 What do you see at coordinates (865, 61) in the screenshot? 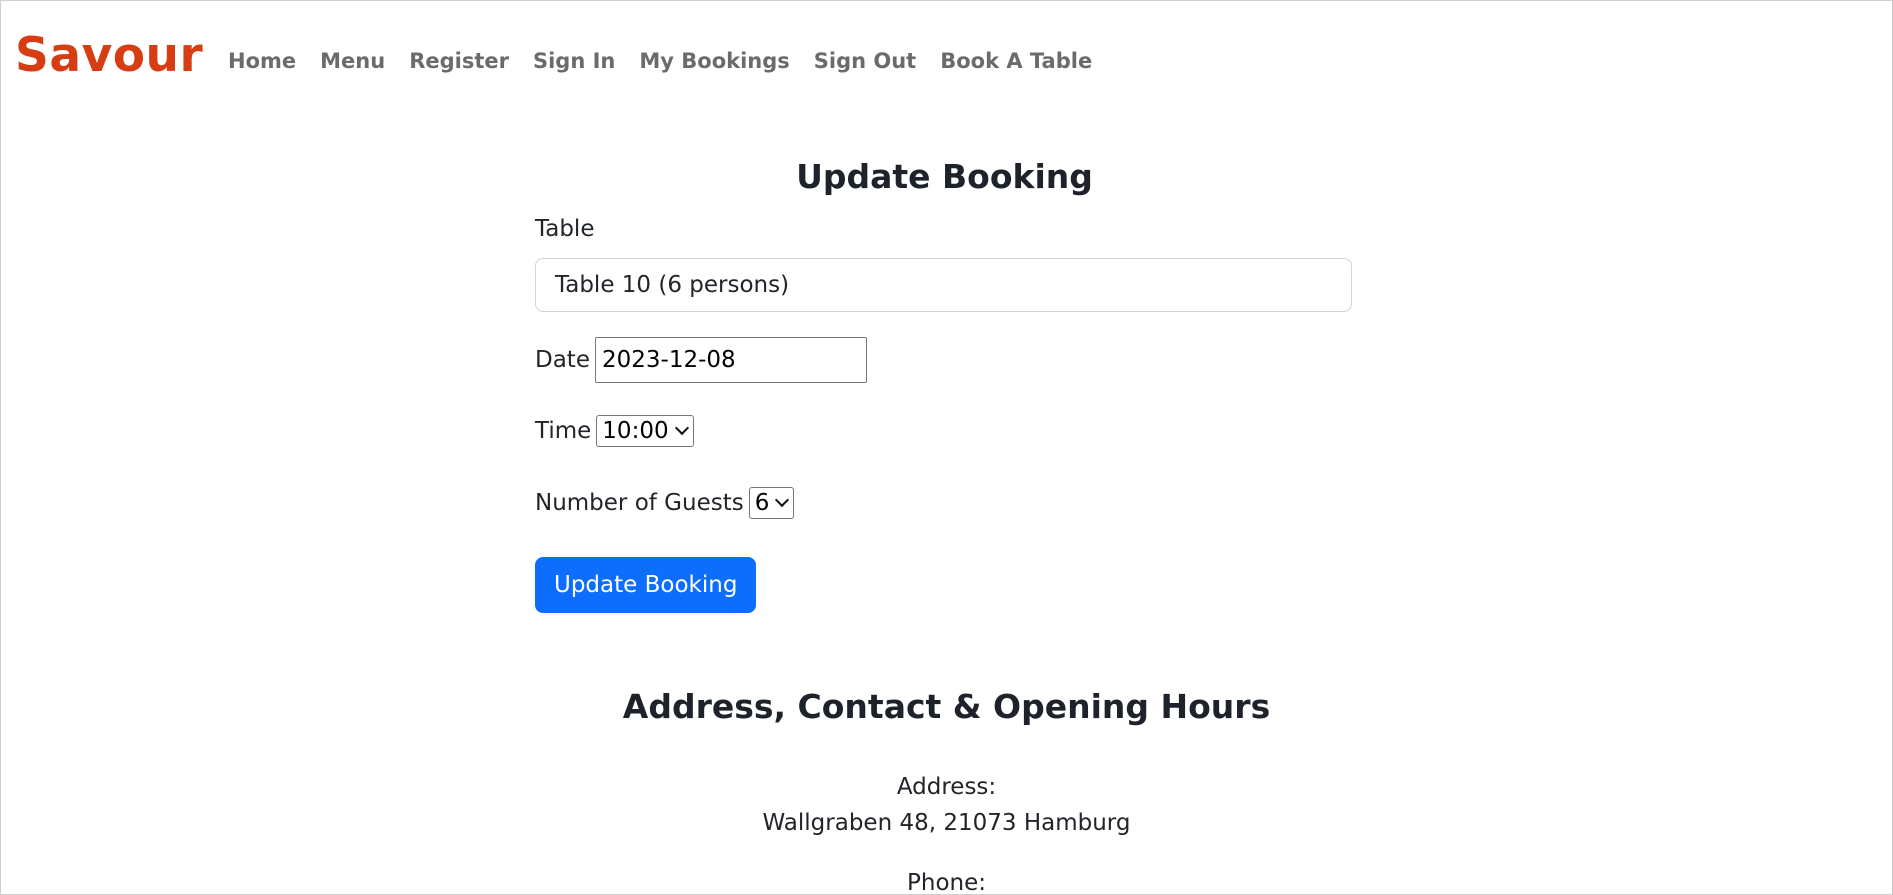
I see `nav-link-sign-out: Sign Out` at bounding box center [865, 61].